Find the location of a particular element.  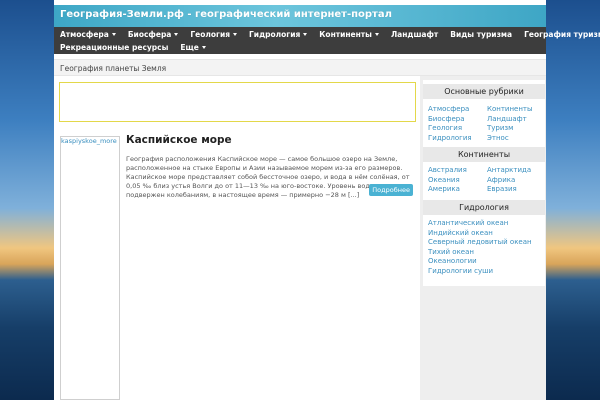

nav-item-row1-0: Атмосфера is located at coordinates (88, 34).